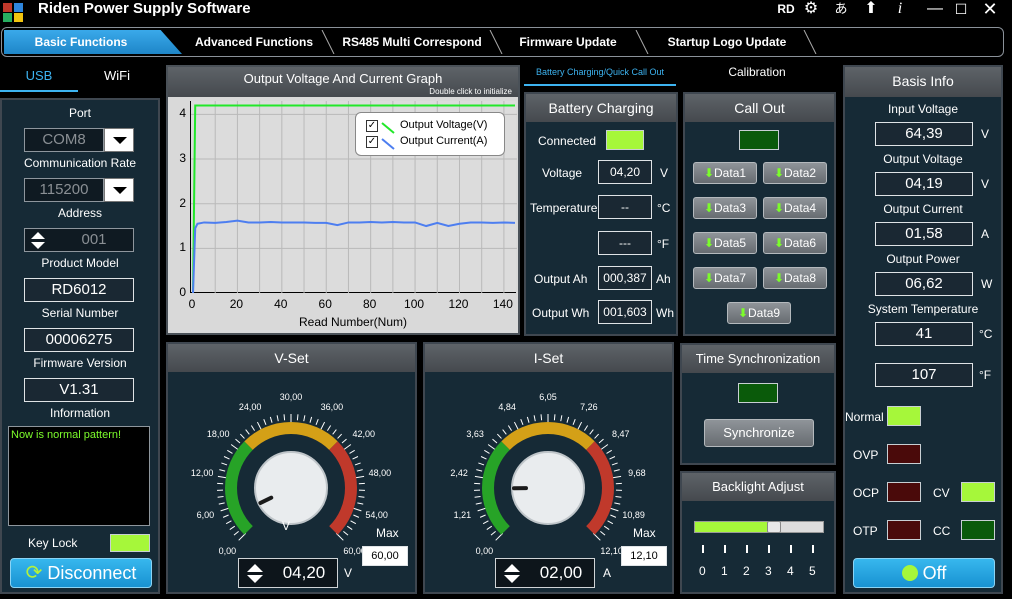 The width and height of the screenshot is (1012, 599). I want to click on callout-data2-button: ⬇Data2, so click(795, 173).